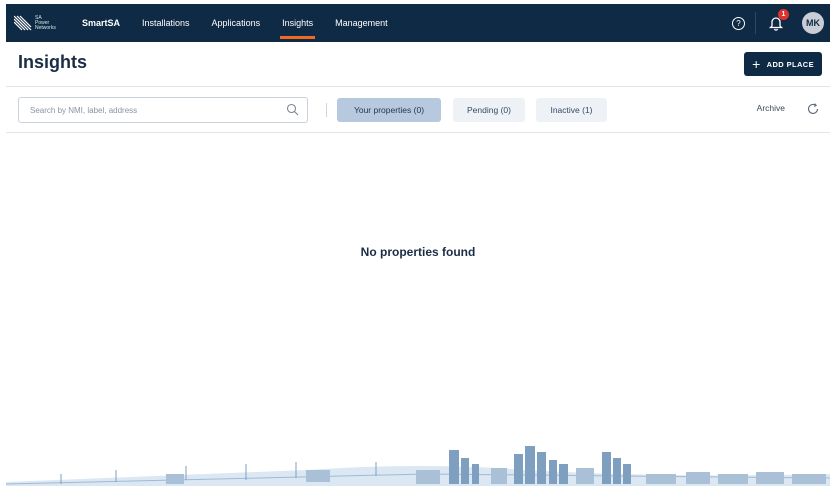 This screenshot has height=486, width=830. What do you see at coordinates (418, 64) in the screenshot?
I see `page-header: Insights + ADD PLACE` at bounding box center [418, 64].